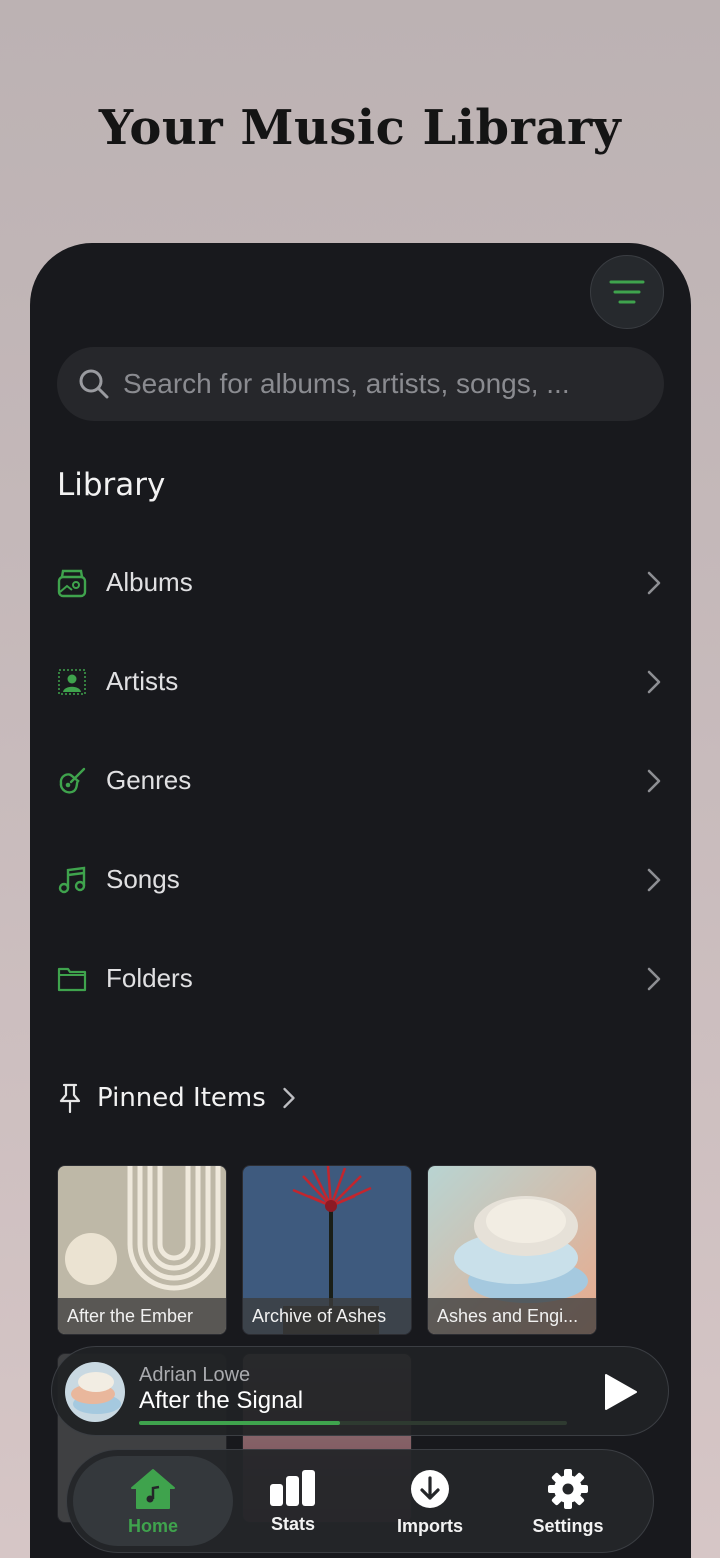 The image size is (720, 1558). I want to click on album-icon, so click(72, 583).